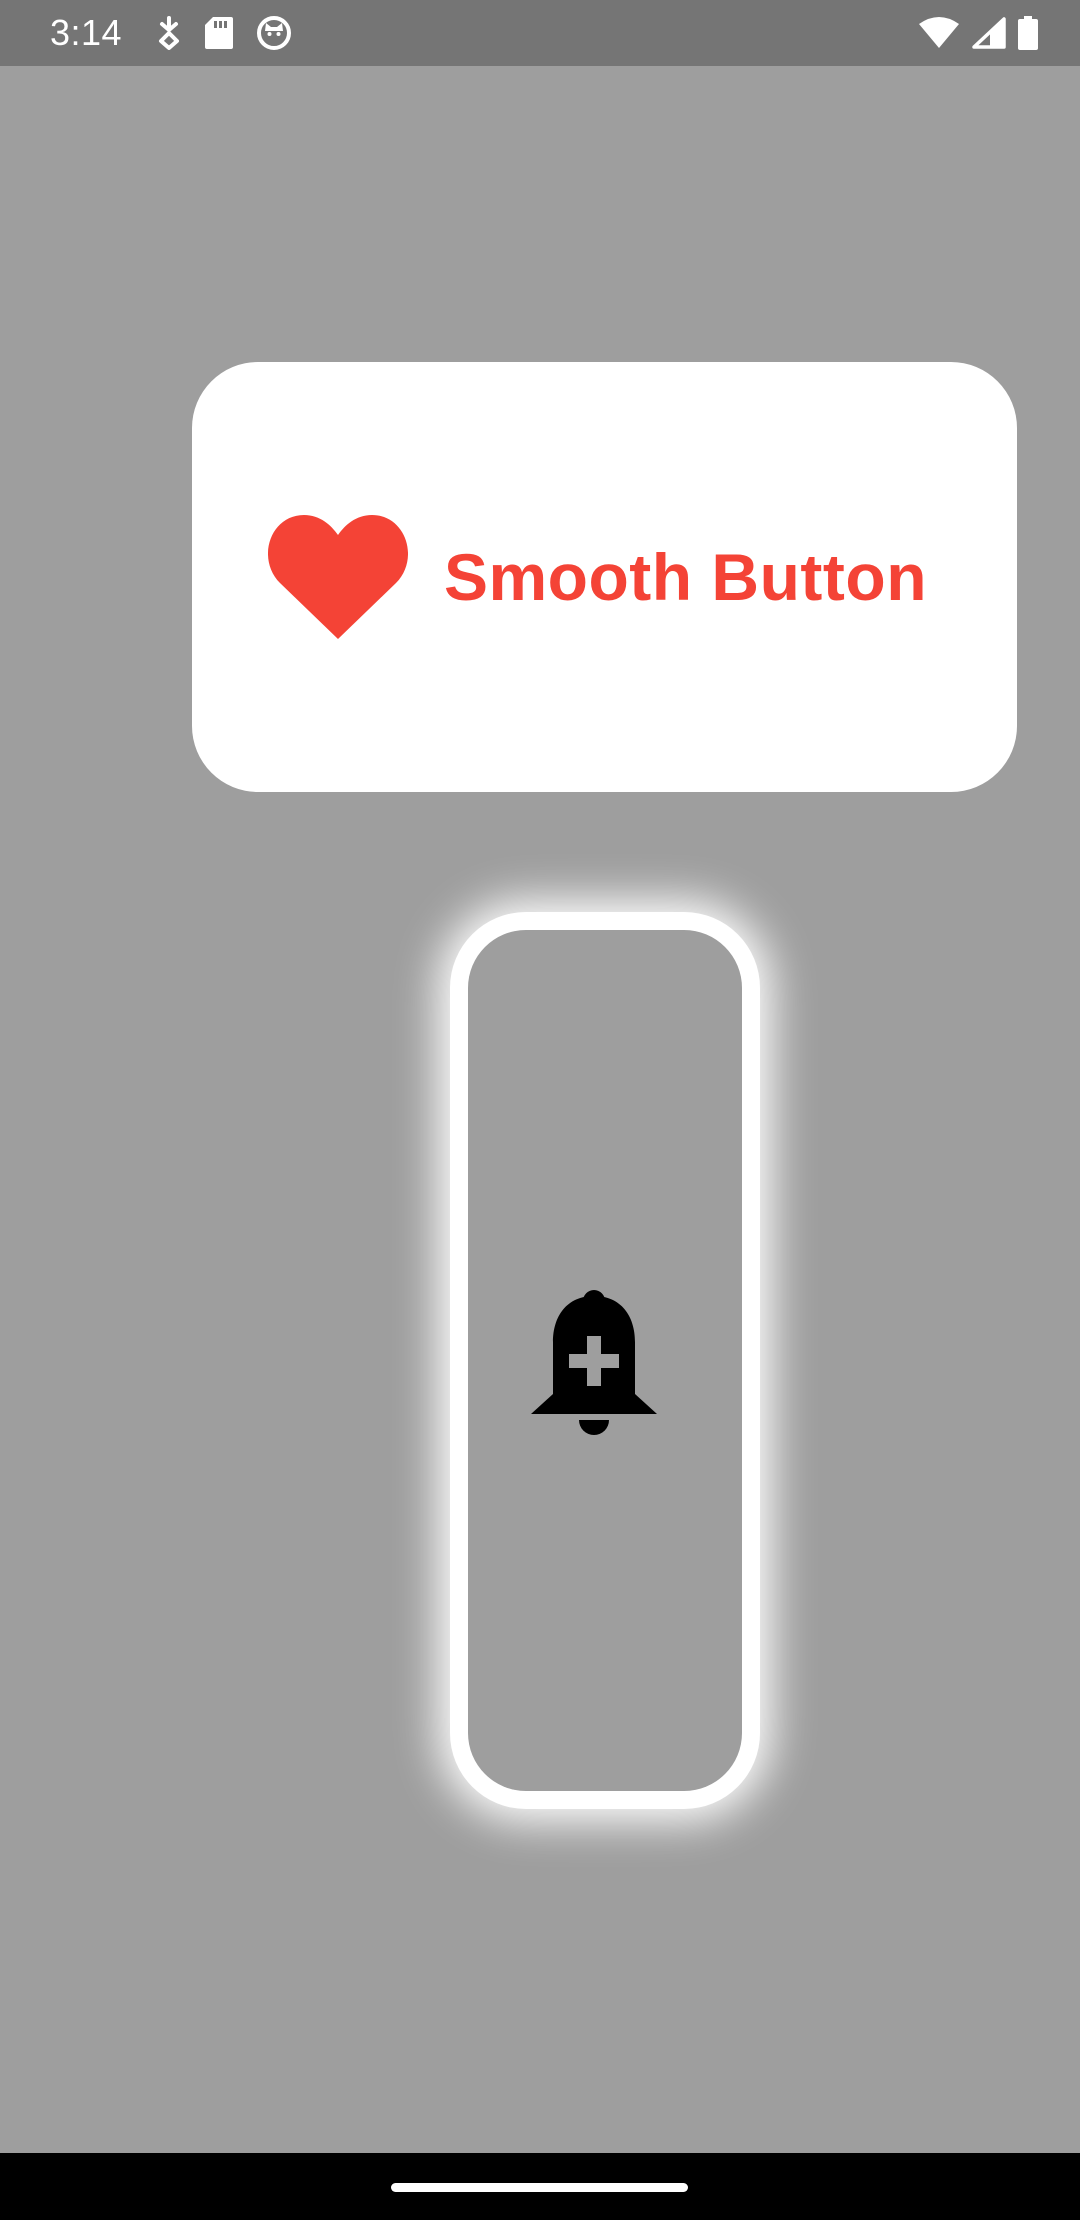 Image resolution: width=1080 pixels, height=2220 pixels. What do you see at coordinates (540, 33) in the screenshot?
I see `status-bar: 3:14` at bounding box center [540, 33].